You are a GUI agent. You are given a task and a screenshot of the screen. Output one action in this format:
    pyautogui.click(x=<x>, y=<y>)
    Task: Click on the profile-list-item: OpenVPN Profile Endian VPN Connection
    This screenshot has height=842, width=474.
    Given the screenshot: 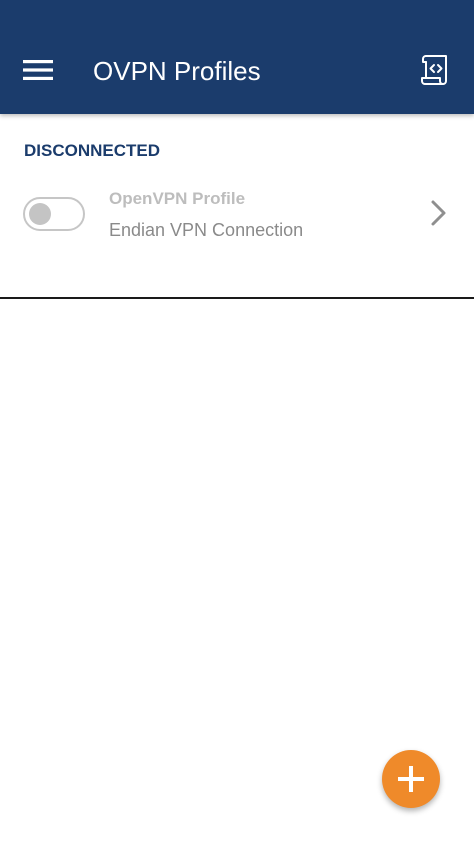 What is the action you would take?
    pyautogui.click(x=237, y=214)
    